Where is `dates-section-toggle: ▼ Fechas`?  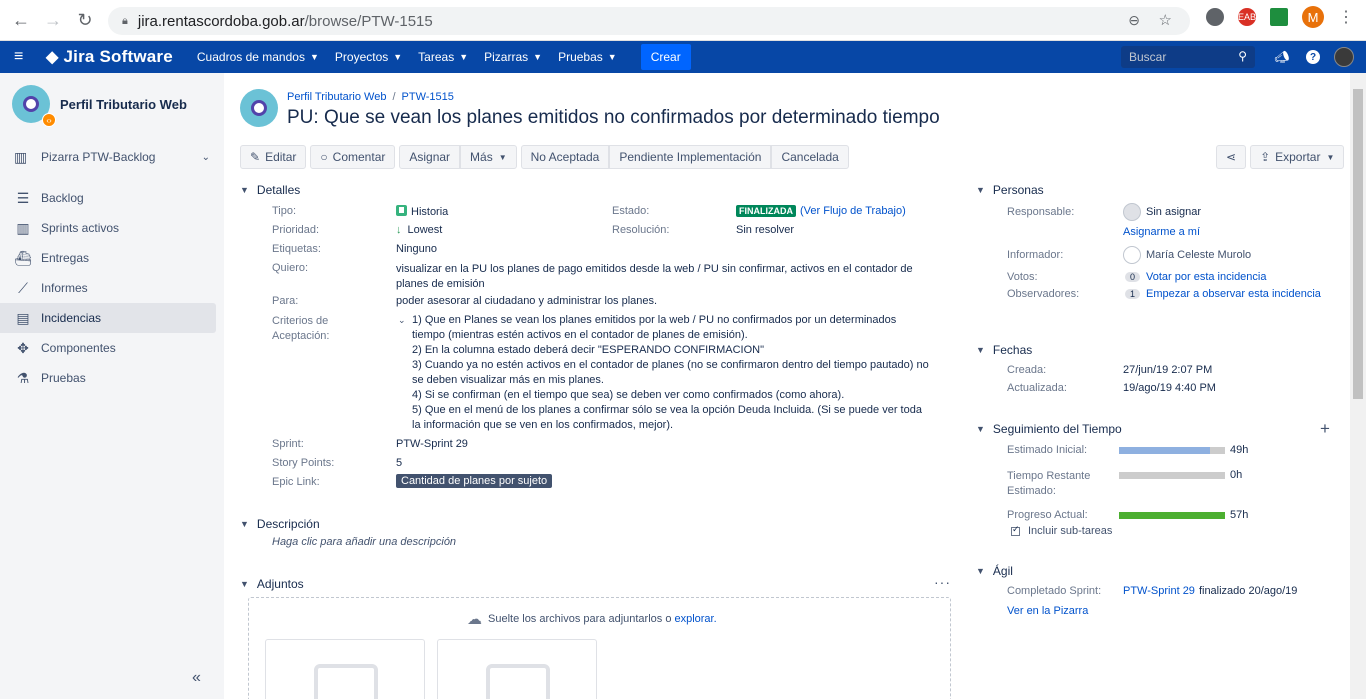
dates-section-toggle: ▼ Fechas is located at coordinates (1004, 350).